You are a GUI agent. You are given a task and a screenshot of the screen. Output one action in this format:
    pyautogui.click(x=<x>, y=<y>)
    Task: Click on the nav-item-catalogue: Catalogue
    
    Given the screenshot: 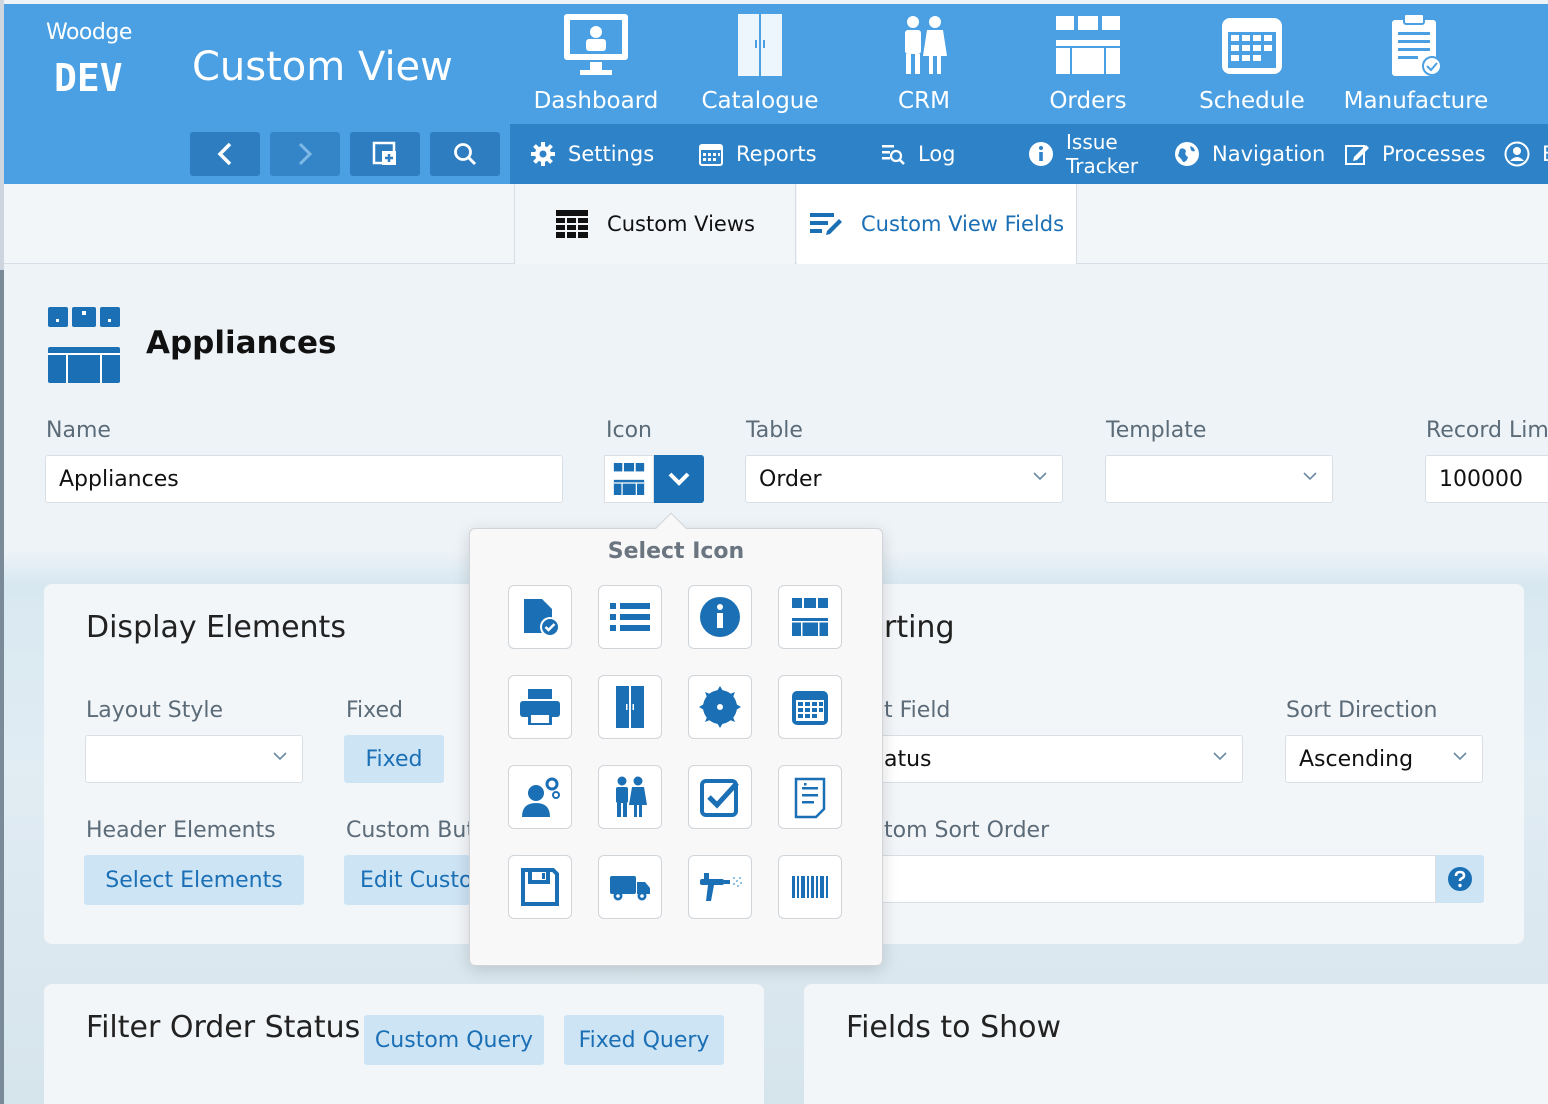 What is the action you would take?
    pyautogui.click(x=760, y=64)
    